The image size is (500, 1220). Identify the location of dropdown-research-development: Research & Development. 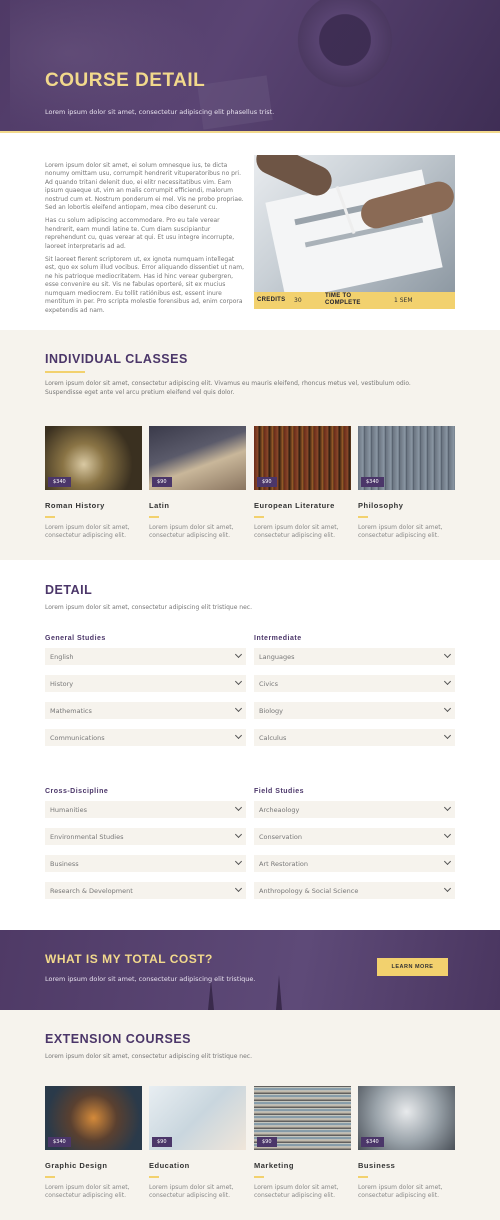
(145, 890).